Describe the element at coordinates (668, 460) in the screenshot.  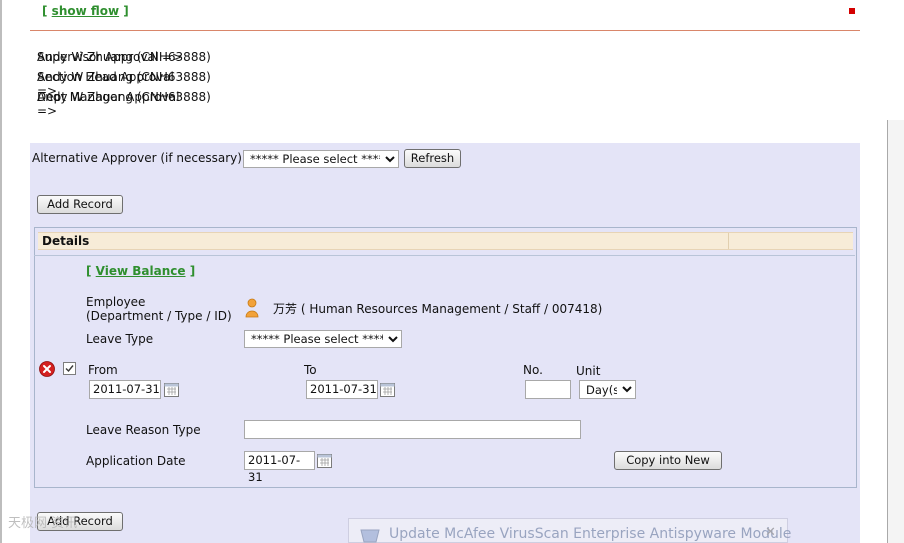
I see `copy-into-new-button: Copy into New` at that location.